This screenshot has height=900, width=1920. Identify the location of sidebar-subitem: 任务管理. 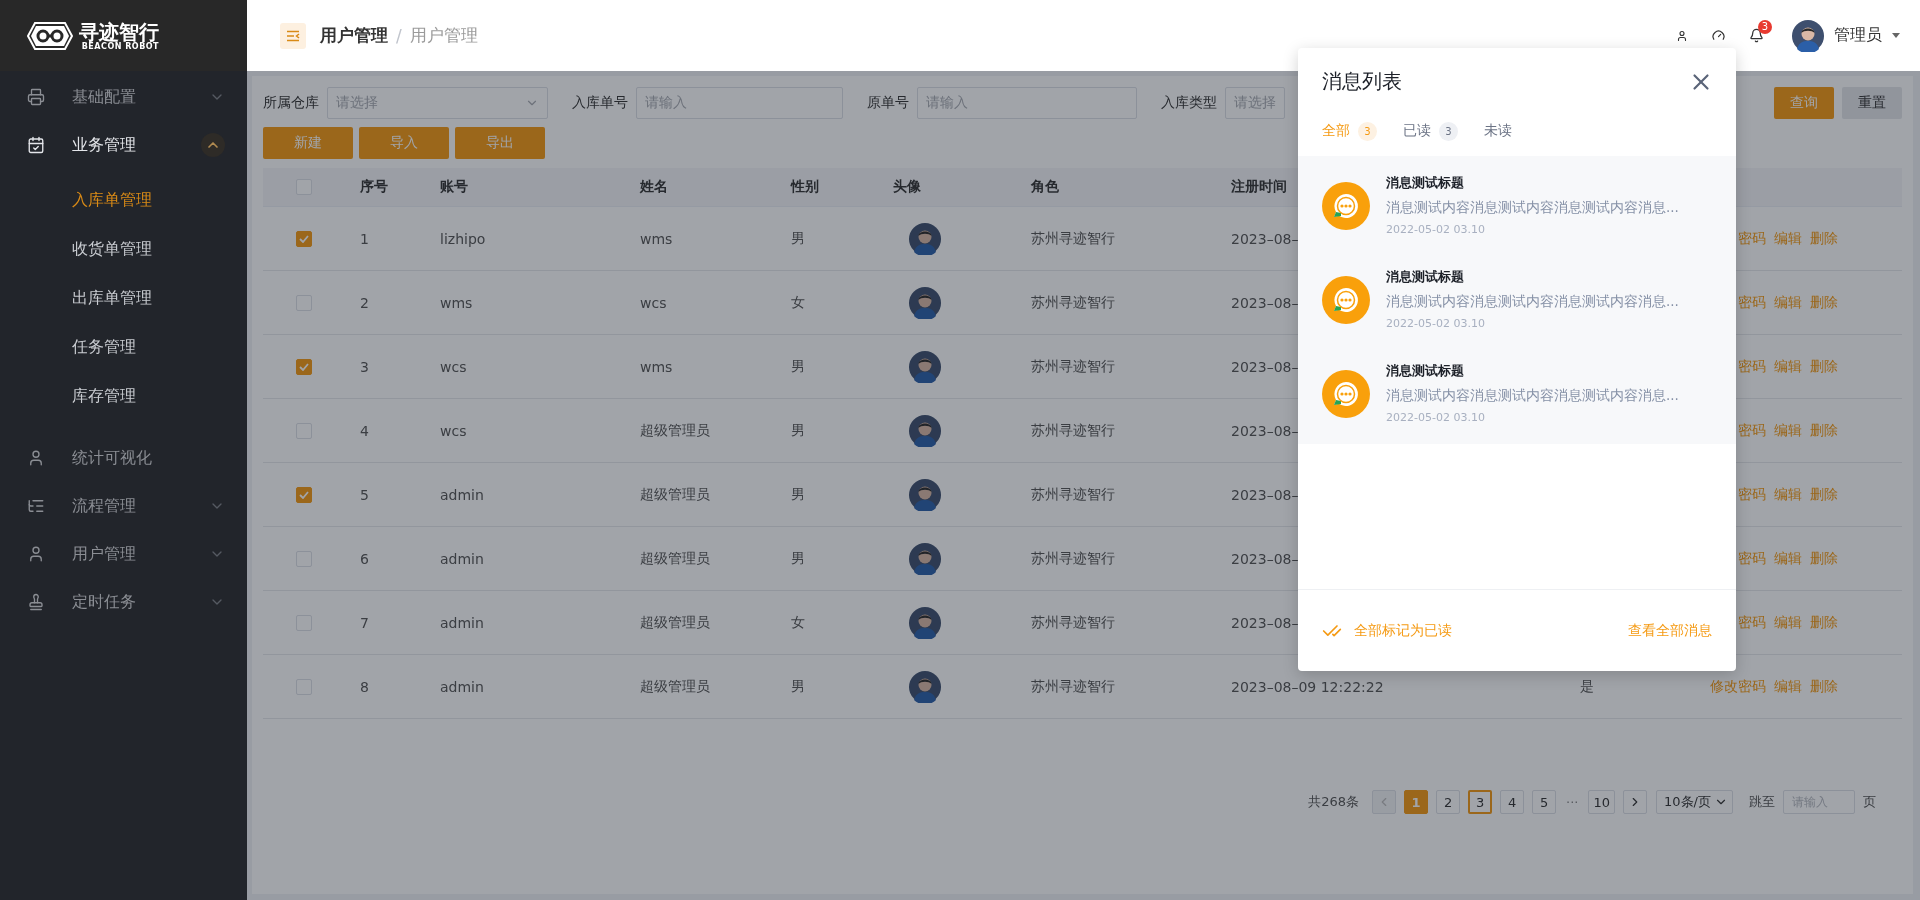
(123, 347).